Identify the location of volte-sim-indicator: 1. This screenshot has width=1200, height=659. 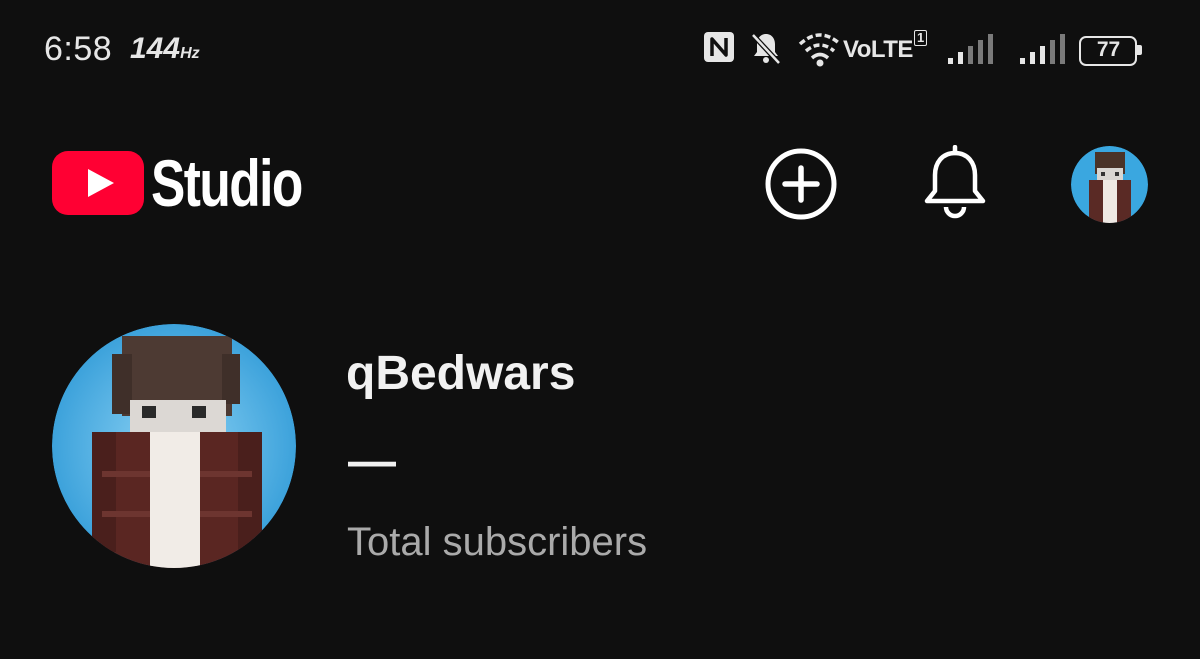
(921, 38).